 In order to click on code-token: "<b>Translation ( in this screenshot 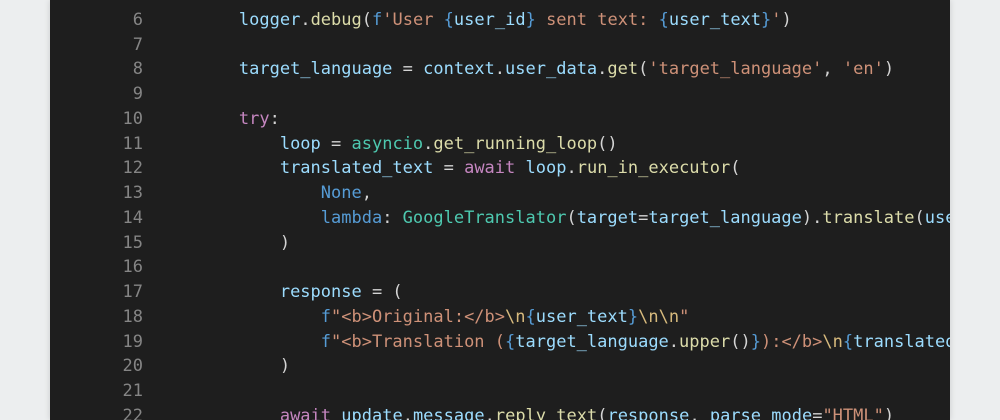, I will do `click(418, 341)`.